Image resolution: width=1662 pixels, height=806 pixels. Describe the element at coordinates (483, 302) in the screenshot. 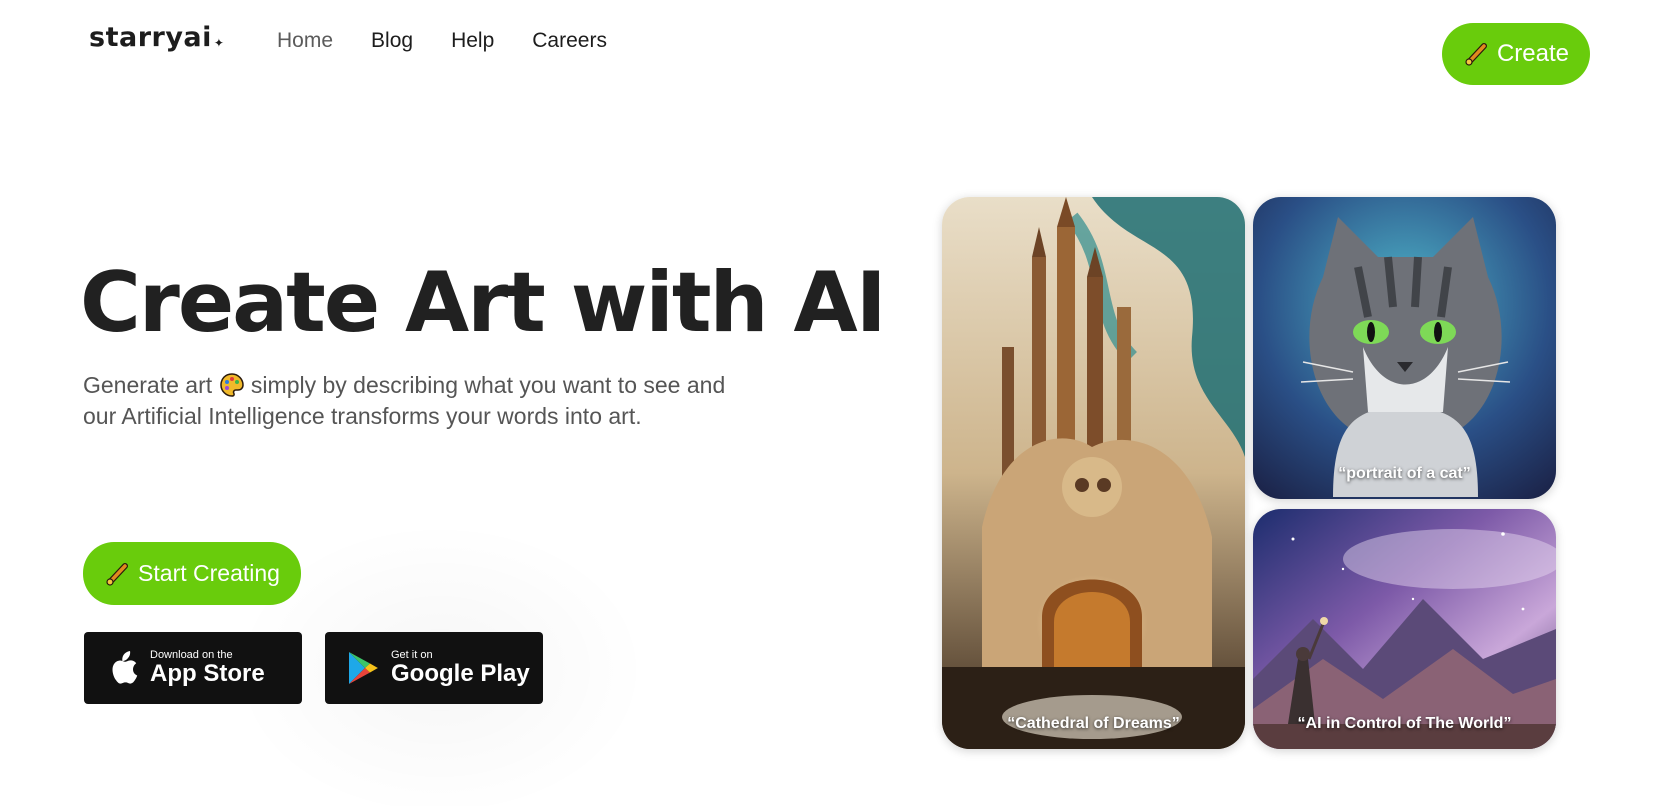

I see `hero-title: Create Art with AI` at that location.